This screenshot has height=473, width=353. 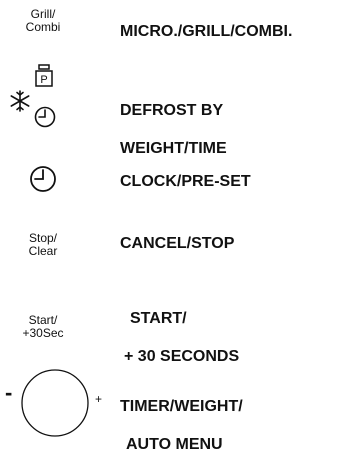 I want to click on start-description-line1: START/, so click(x=158, y=318).